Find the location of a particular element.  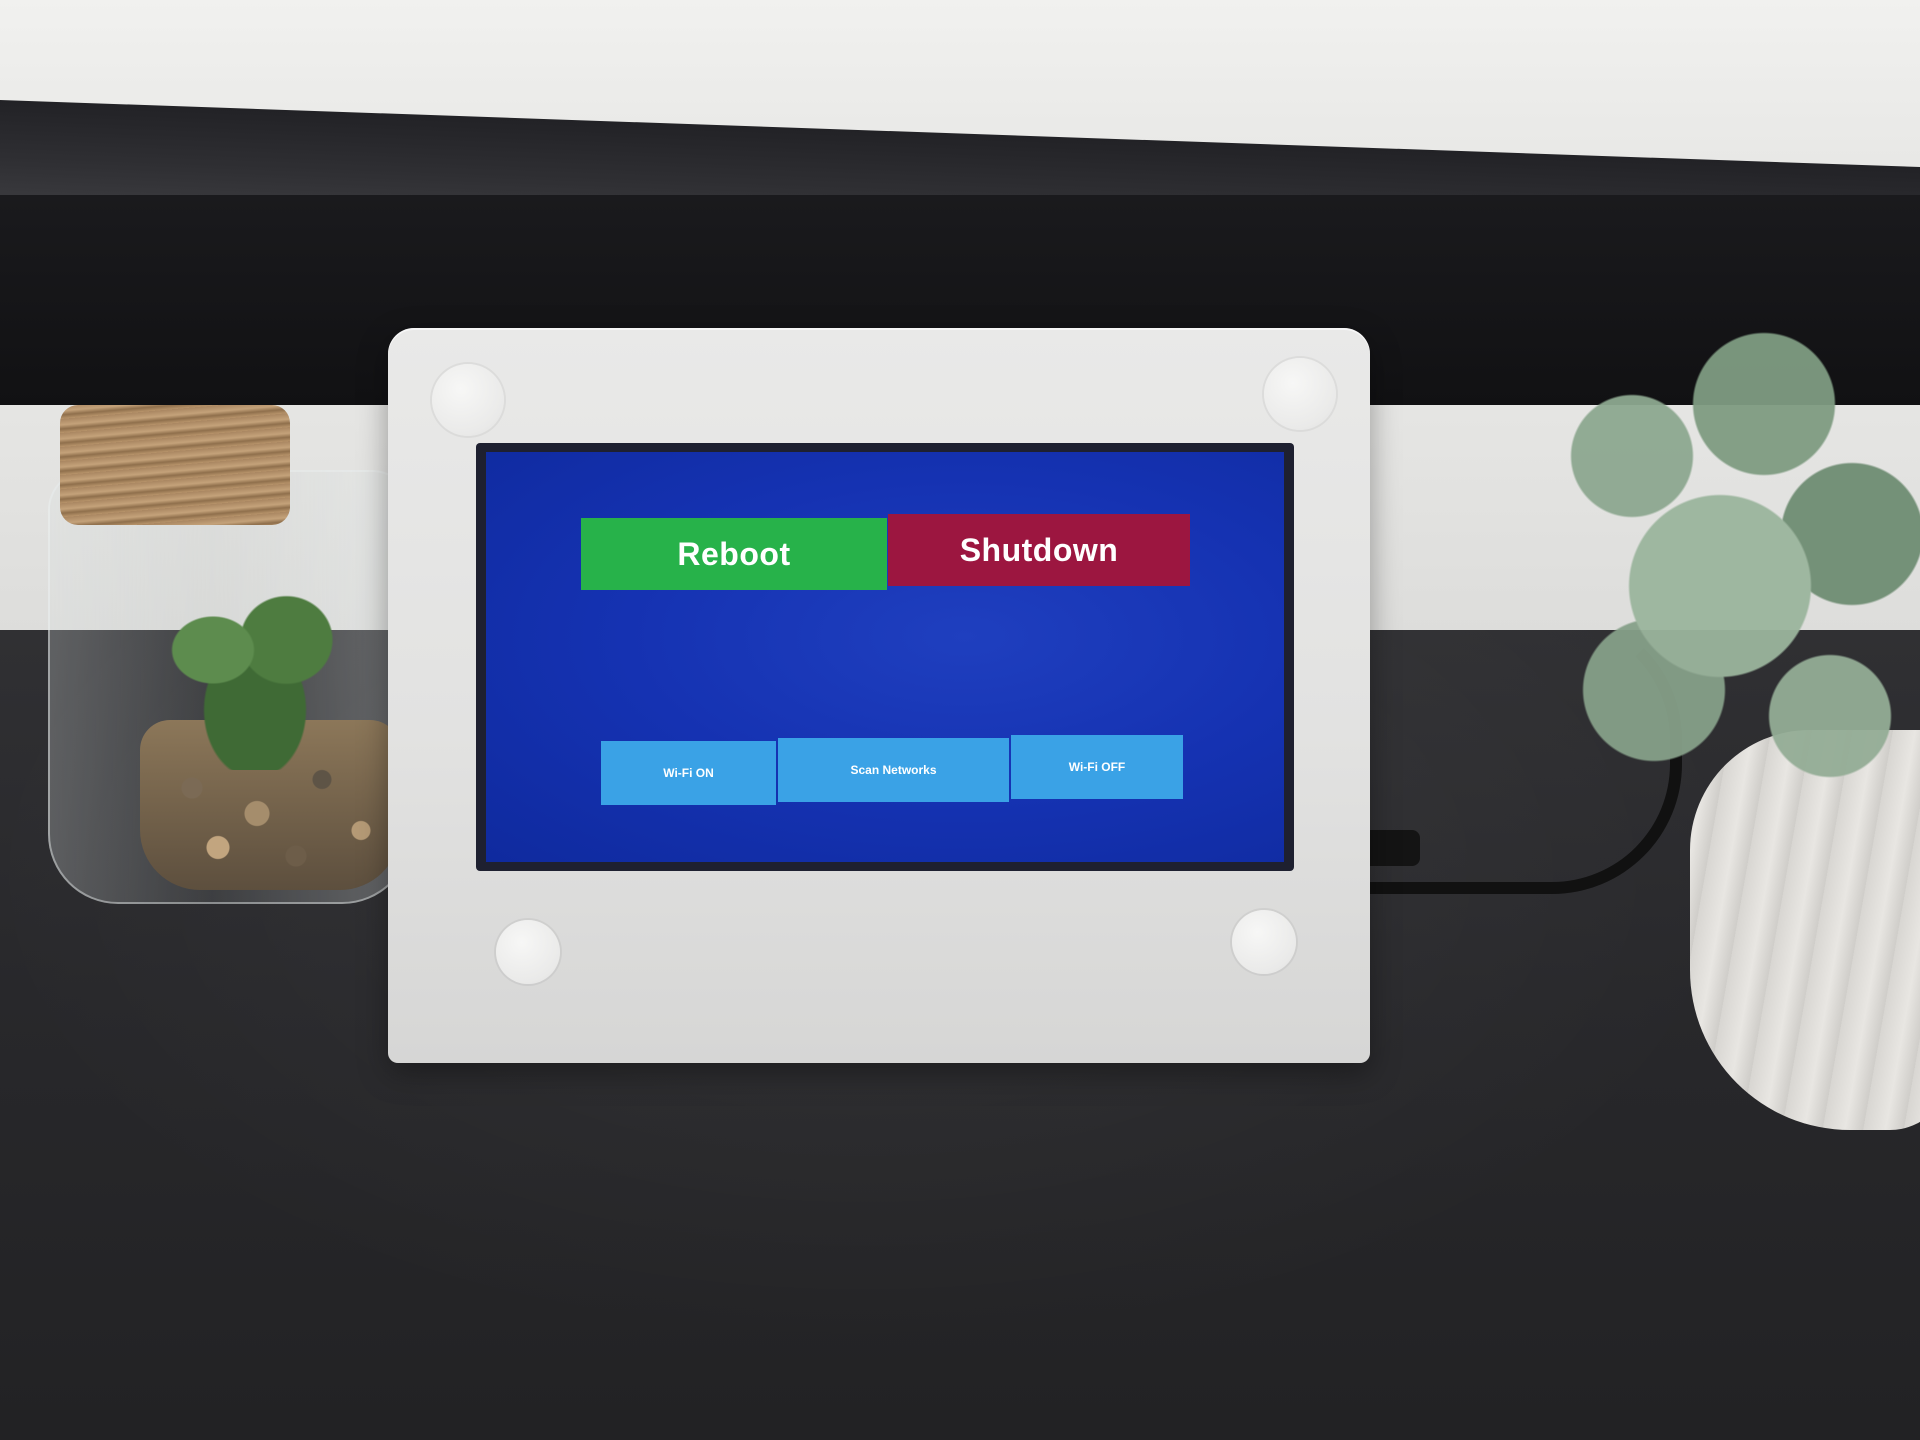

wifi-off-button: Wi-Fi OFF is located at coordinates (1097, 767).